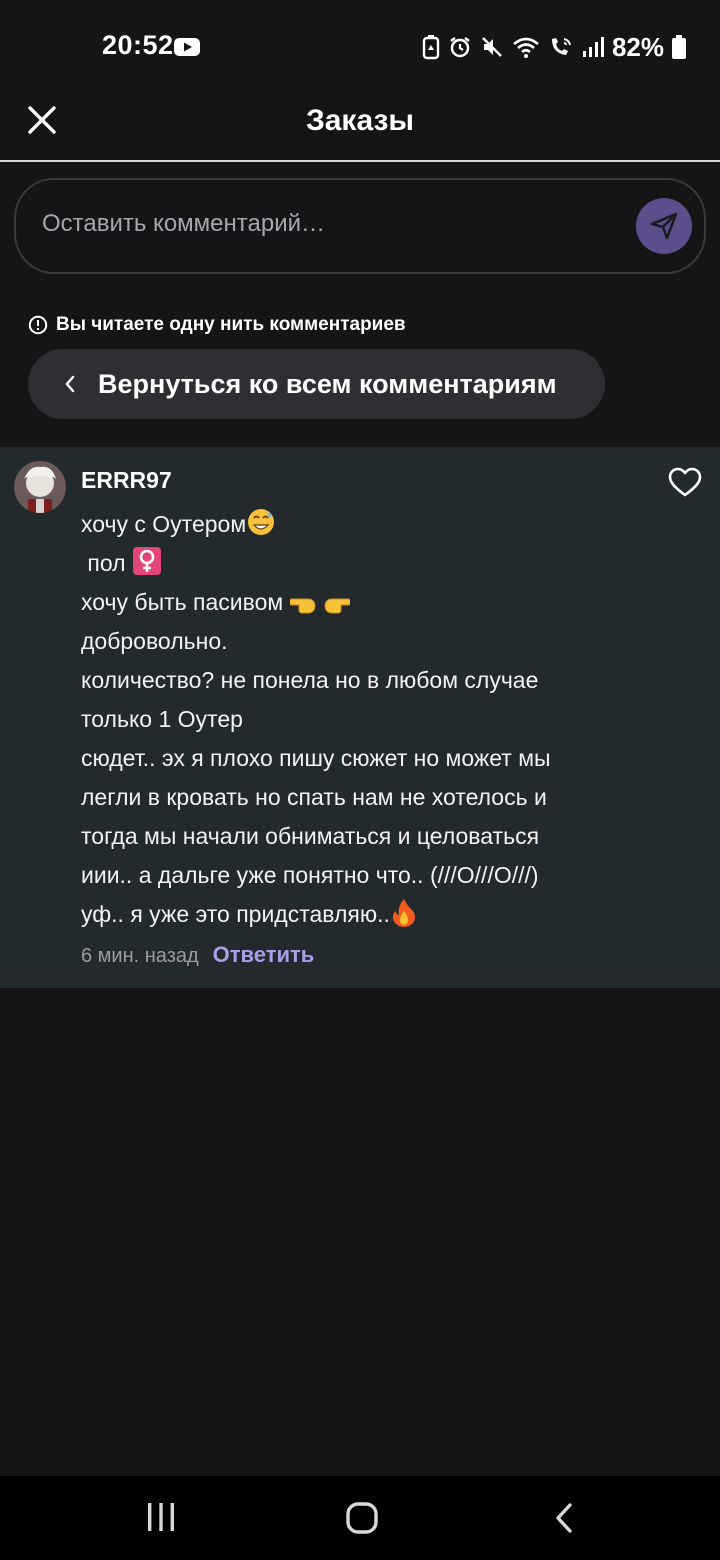 The width and height of the screenshot is (720, 1560). Describe the element at coordinates (322, 224) in the screenshot. I see `comment-input` at that location.